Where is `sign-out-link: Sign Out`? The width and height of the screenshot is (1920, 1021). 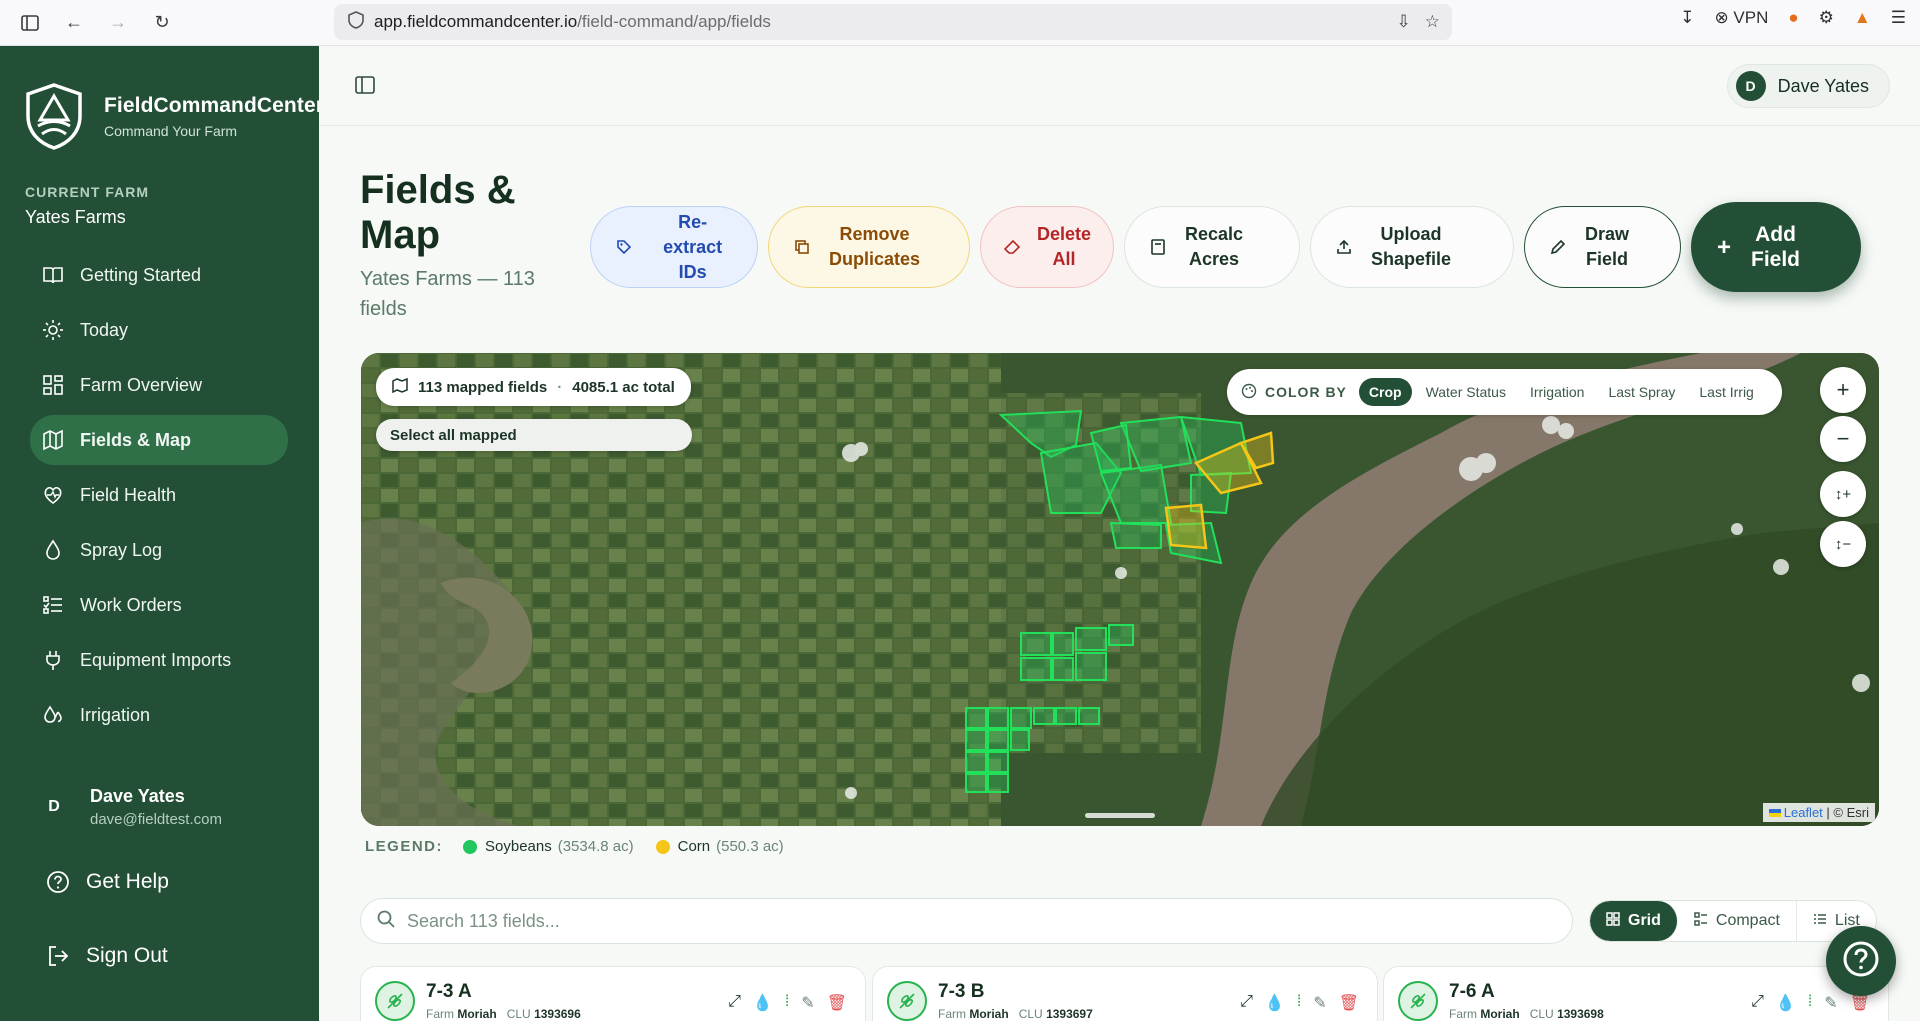 sign-out-link: Sign Out is located at coordinates (106, 956).